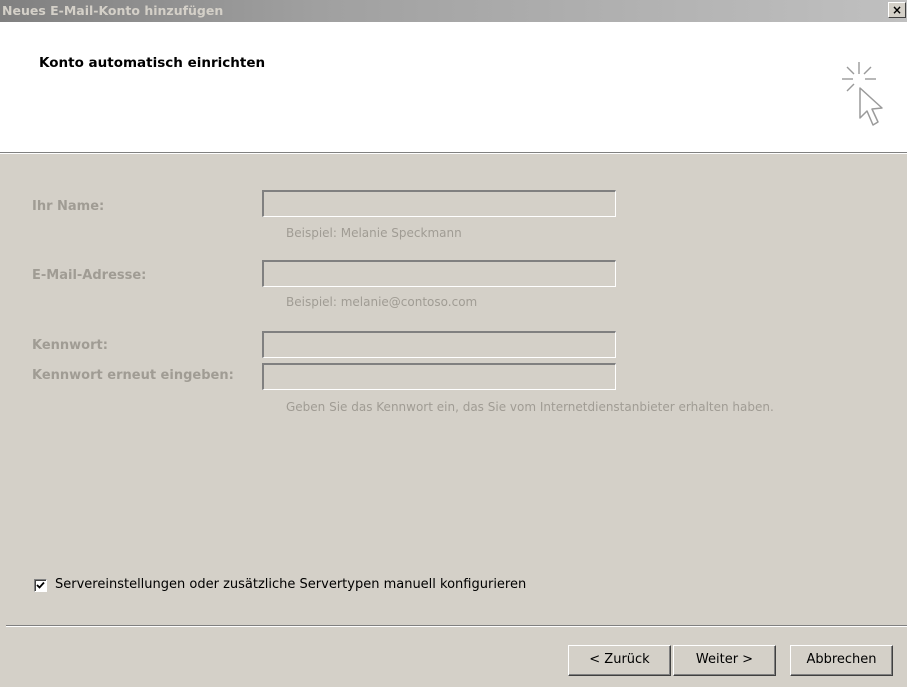 The height and width of the screenshot is (687, 907). Describe the element at coordinates (382, 302) in the screenshot. I see `email-hint: Beispiel: melanie@contoso.com` at that location.